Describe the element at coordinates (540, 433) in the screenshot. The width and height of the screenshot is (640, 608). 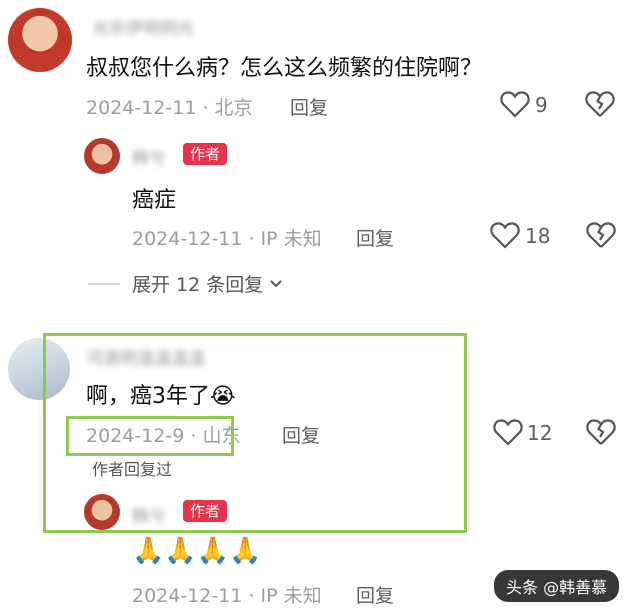
I see `like-count: 12` at that location.